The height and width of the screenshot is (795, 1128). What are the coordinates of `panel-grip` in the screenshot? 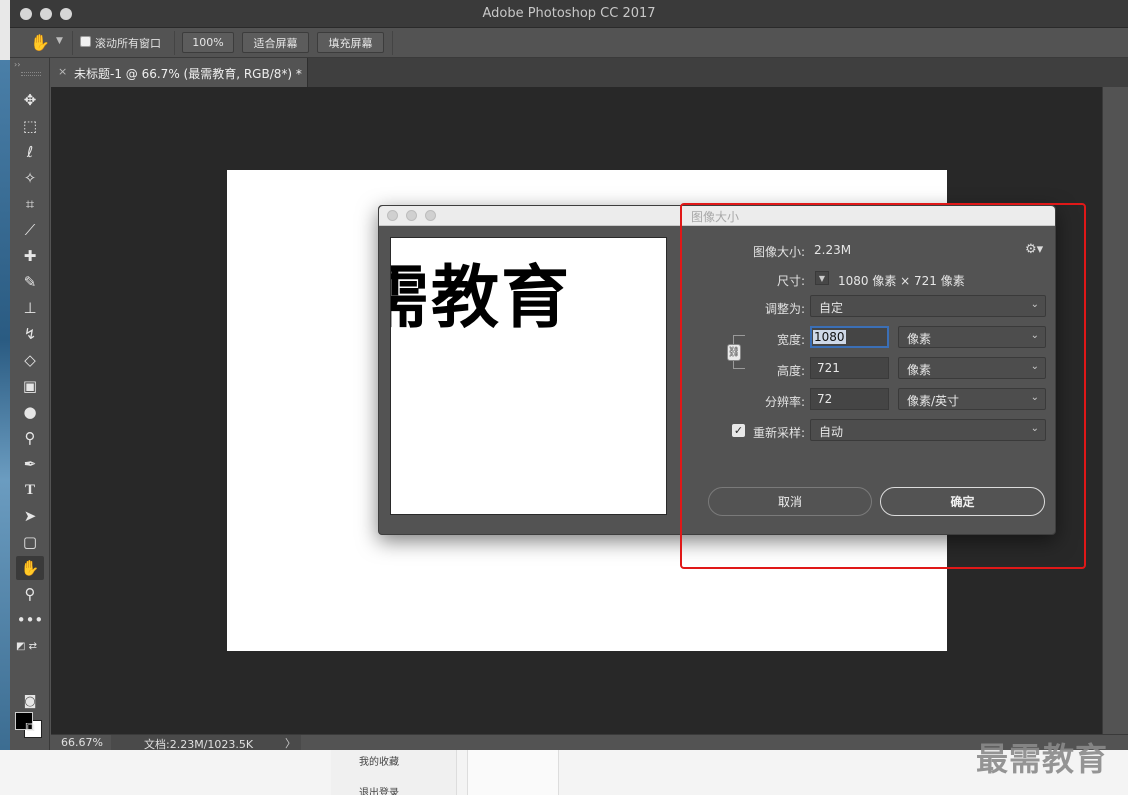 It's located at (31, 74).